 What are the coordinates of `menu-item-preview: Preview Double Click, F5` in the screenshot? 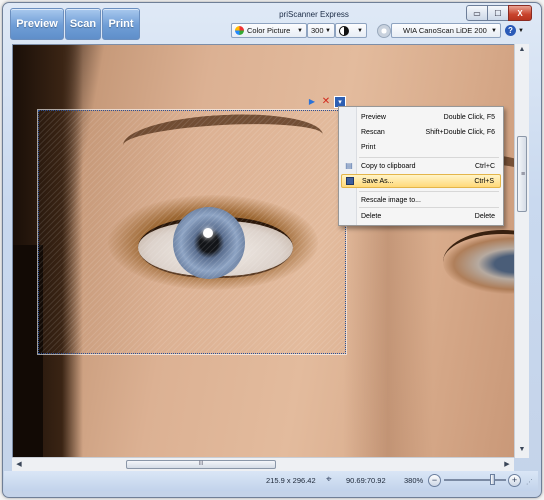 It's located at (421, 117).